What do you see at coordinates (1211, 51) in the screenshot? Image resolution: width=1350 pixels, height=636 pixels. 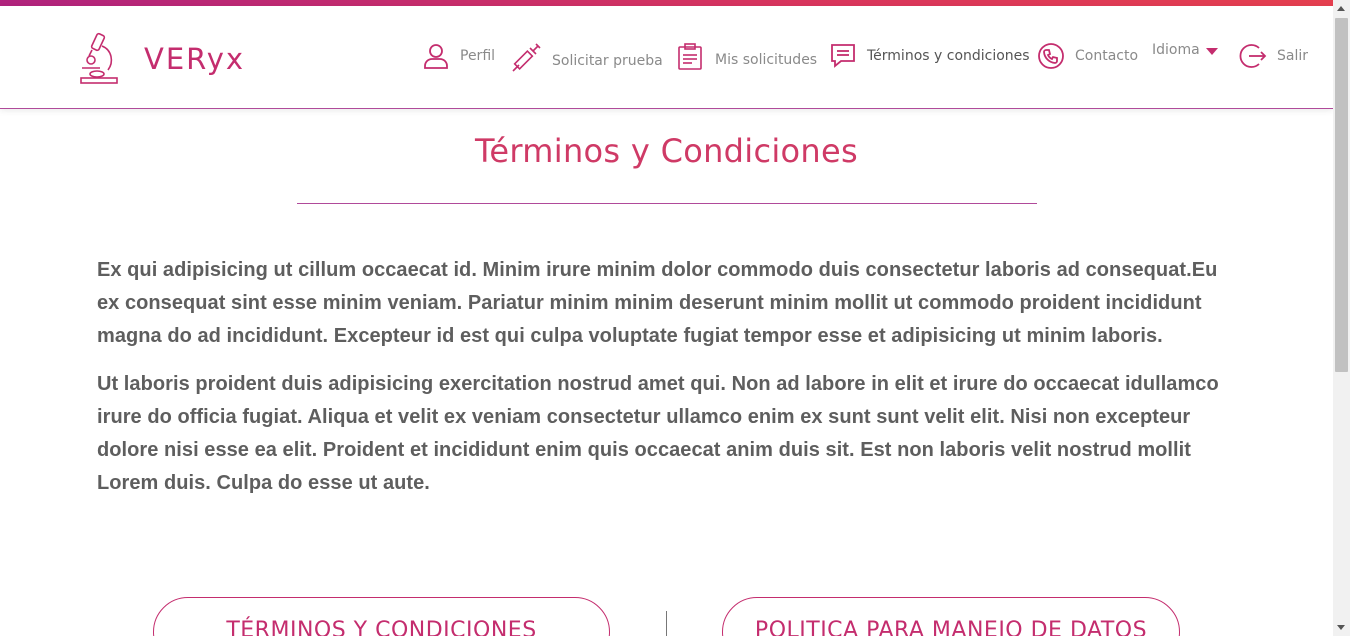 I see `caret-down-icon` at bounding box center [1211, 51].